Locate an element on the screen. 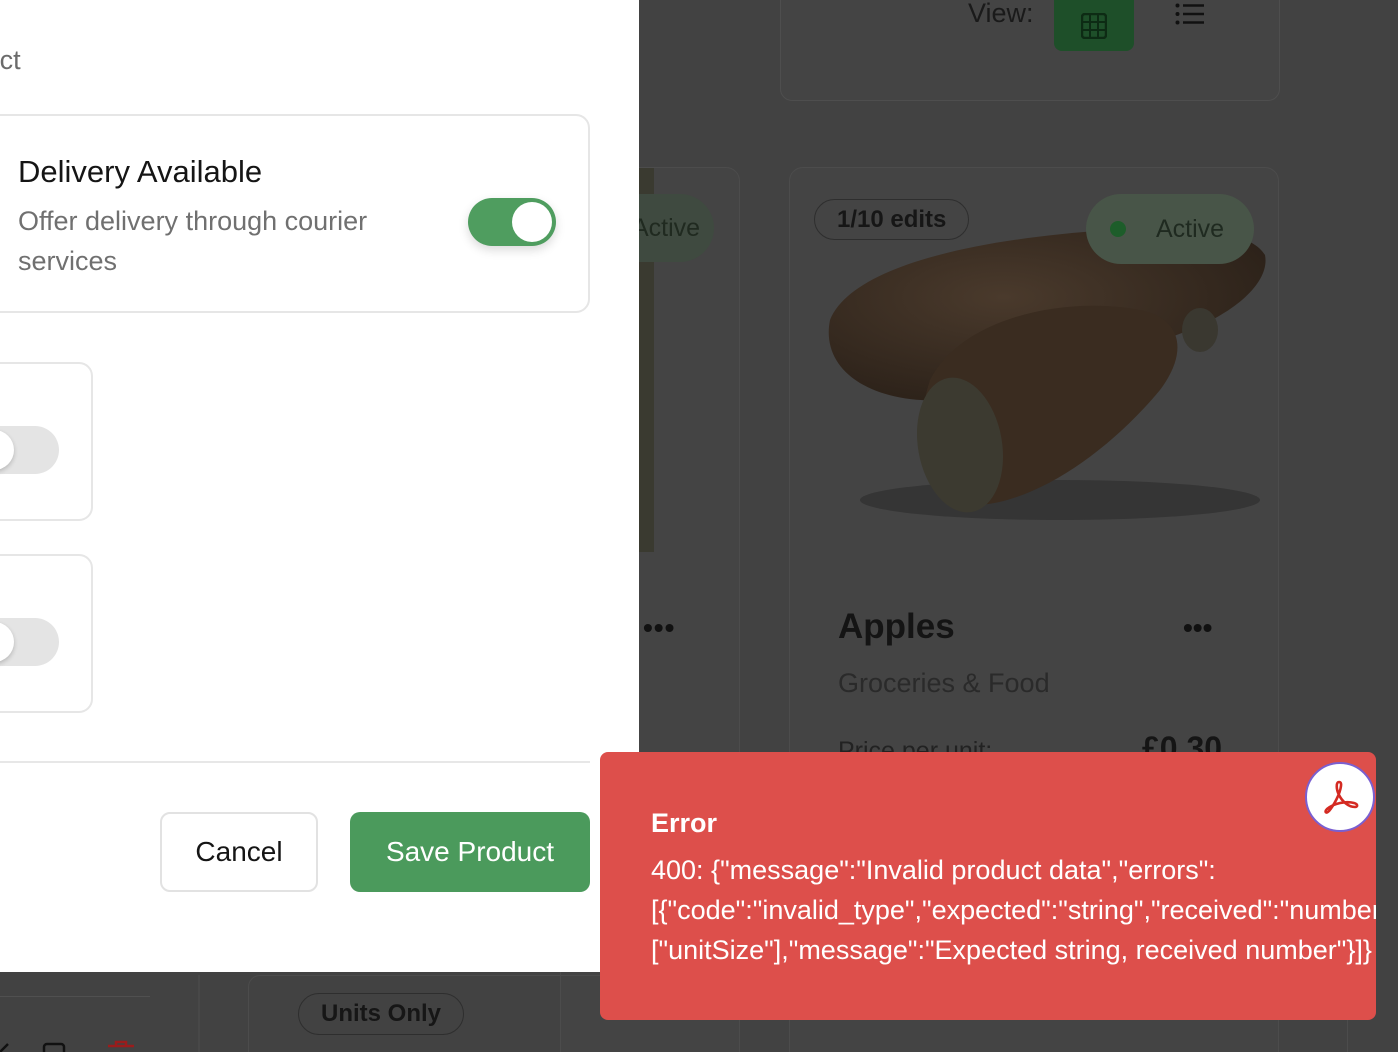  more-options-button-left: ••• is located at coordinates (659, 628).